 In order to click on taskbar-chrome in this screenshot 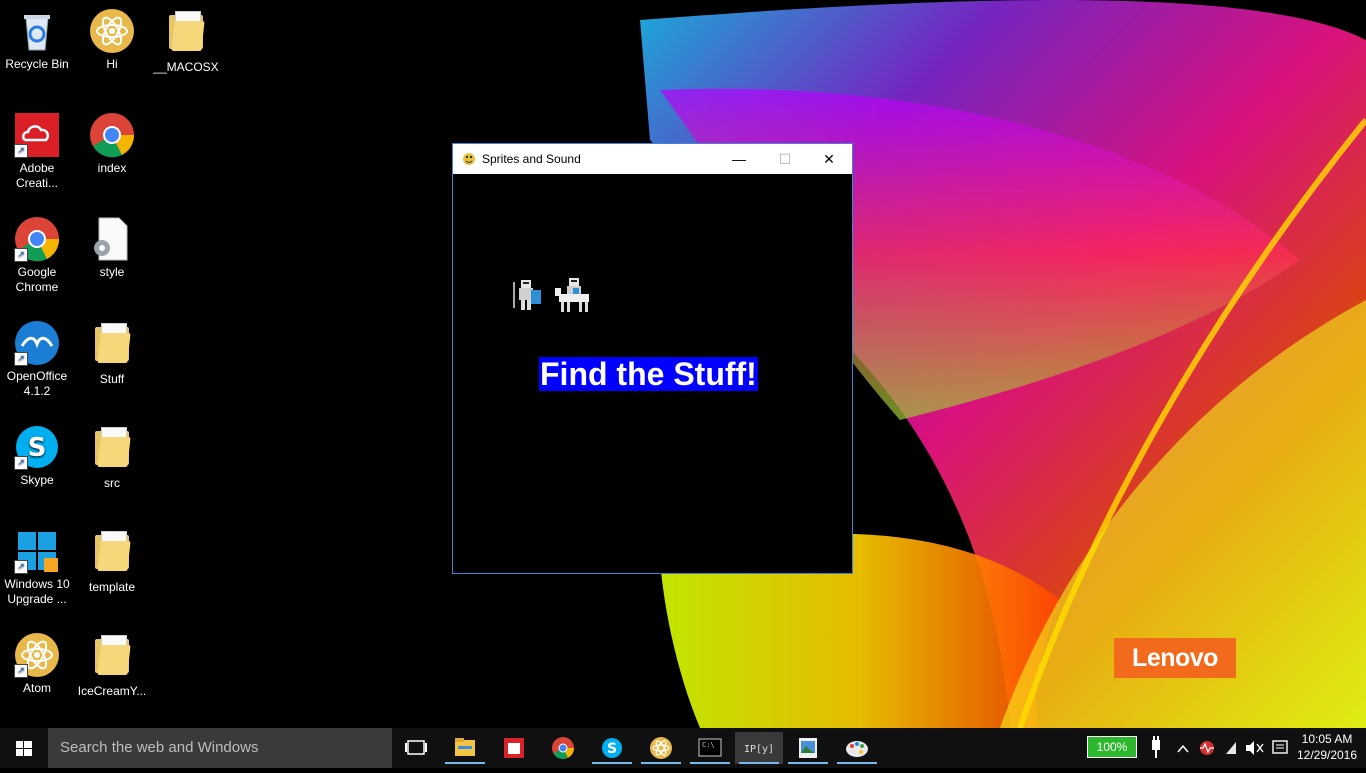, I will do `click(563, 748)`.